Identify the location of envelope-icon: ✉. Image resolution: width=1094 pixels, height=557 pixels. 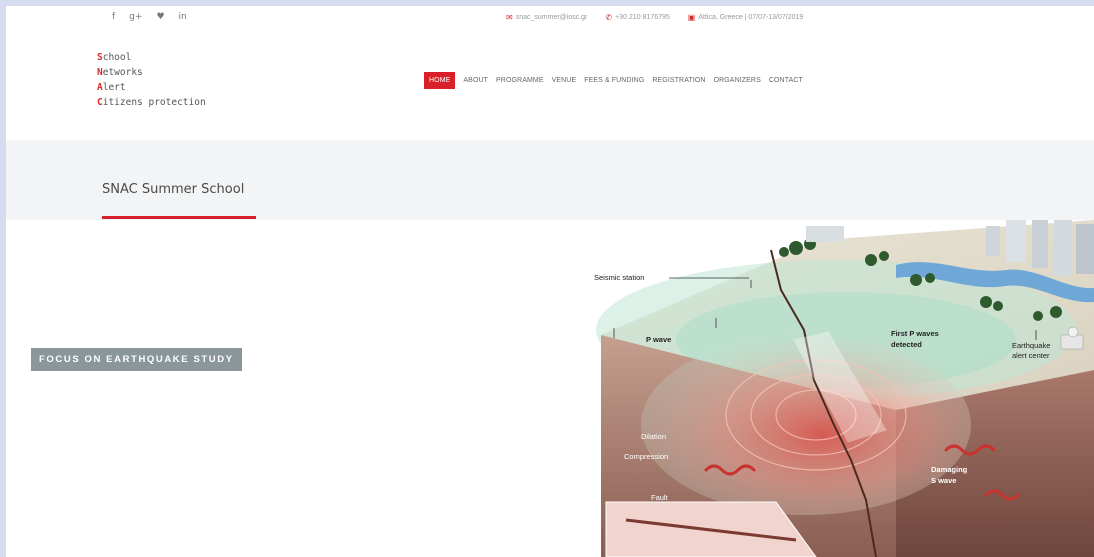
(509, 17).